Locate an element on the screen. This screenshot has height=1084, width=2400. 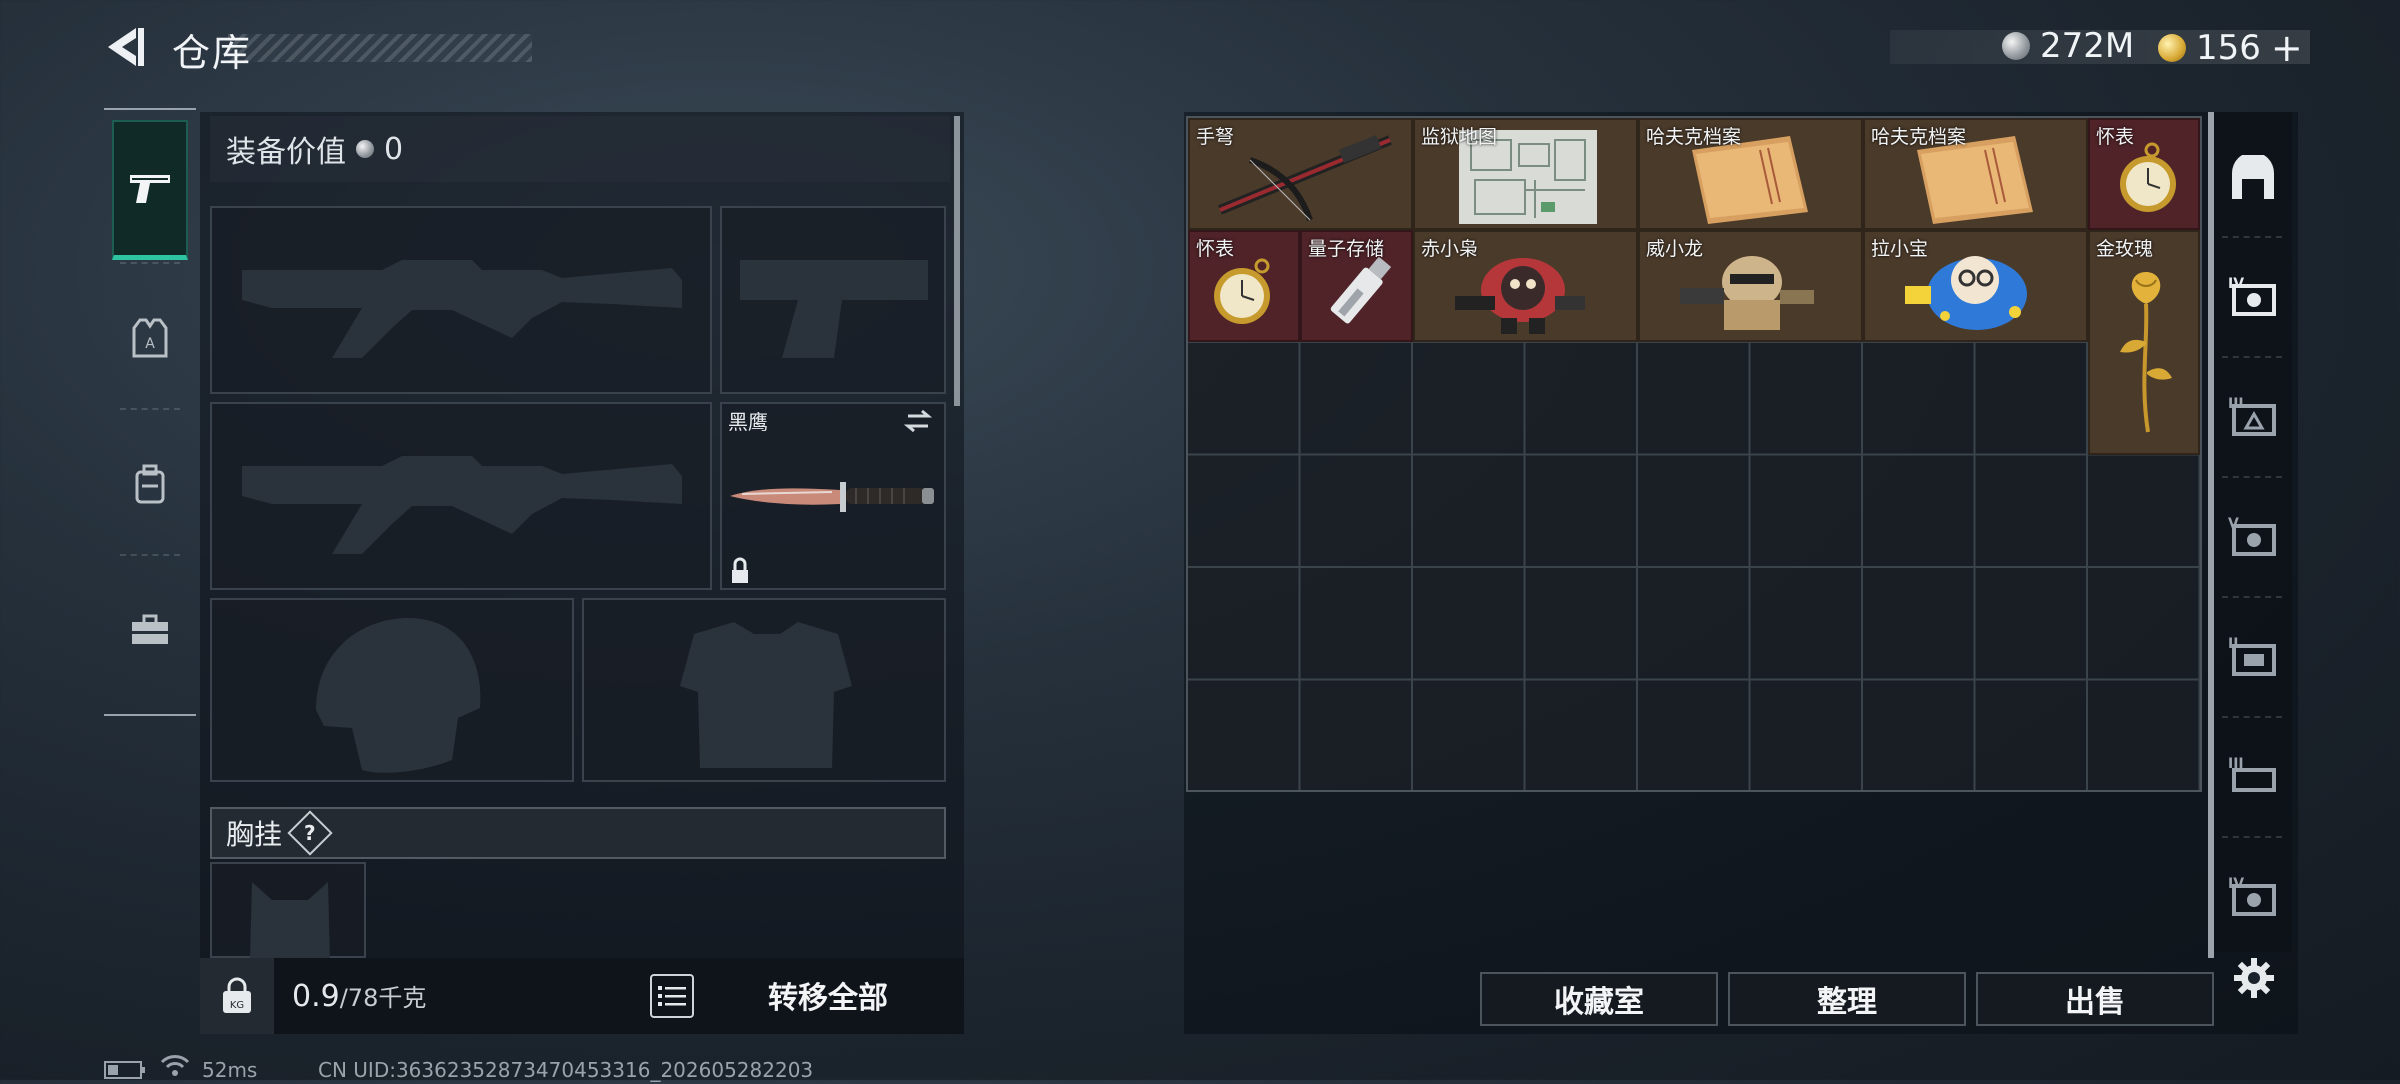
back-button is located at coordinates (125, 47).